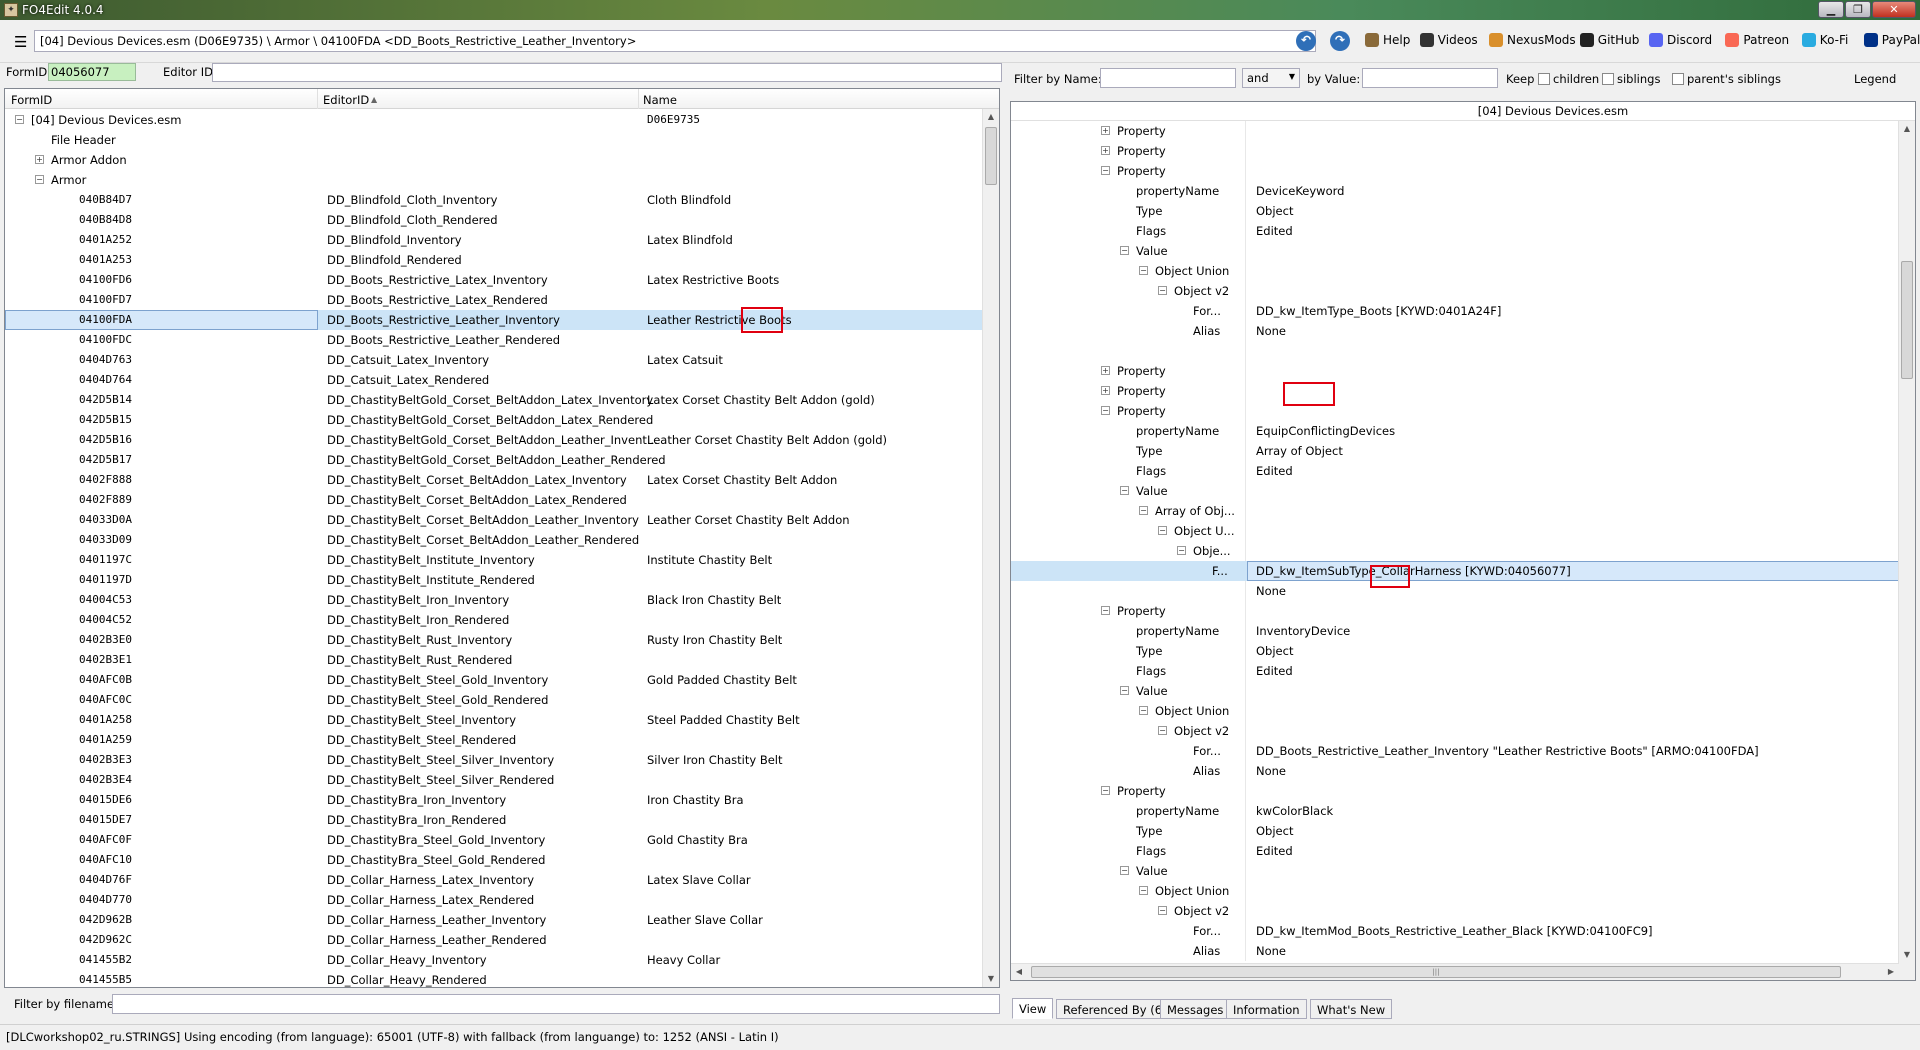  Describe the element at coordinates (20, 42) in the screenshot. I see `menu-icon: ☰` at that location.